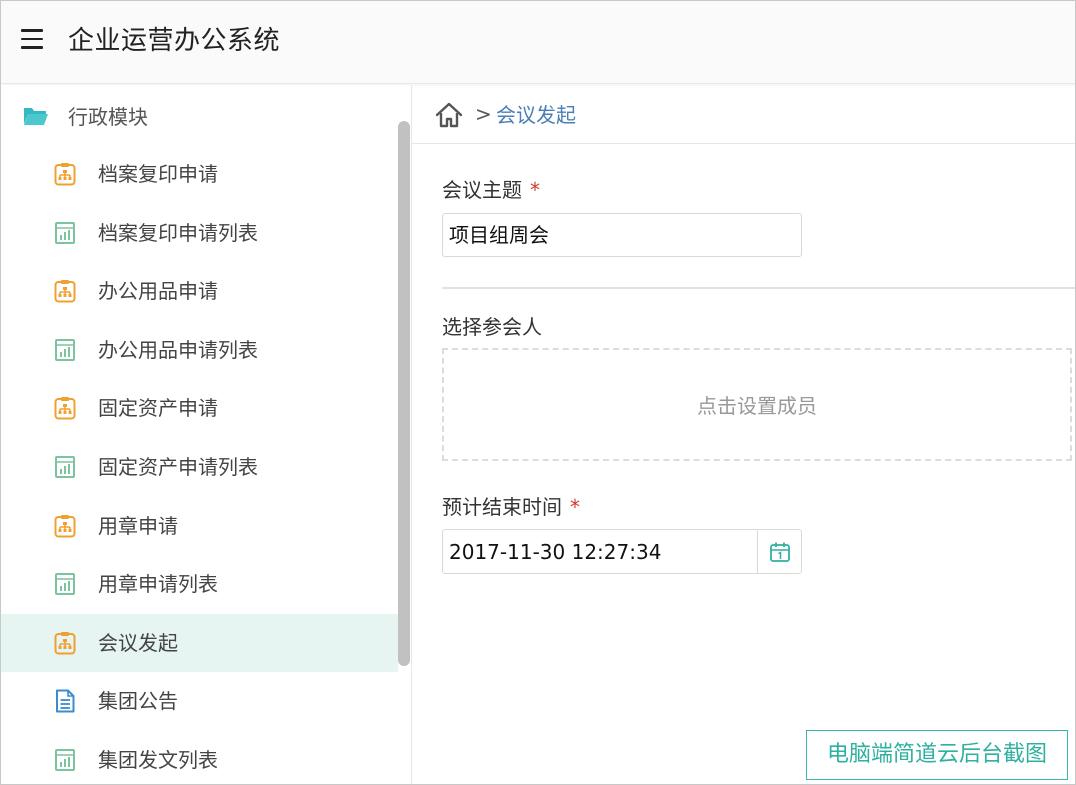 Image resolution: width=1076 pixels, height=785 pixels. What do you see at coordinates (65, 701) in the screenshot?
I see `document-icon` at bounding box center [65, 701].